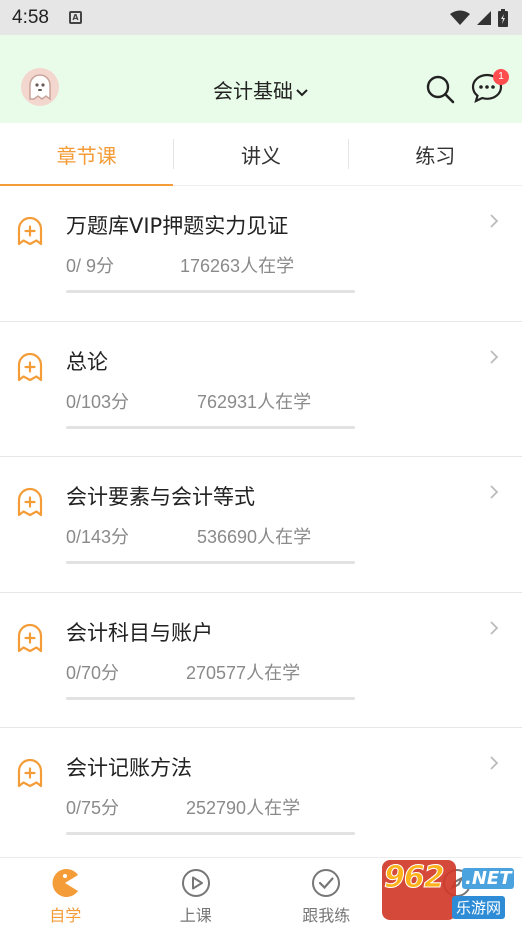  Describe the element at coordinates (484, 17) in the screenshot. I see `signal-icon` at that location.